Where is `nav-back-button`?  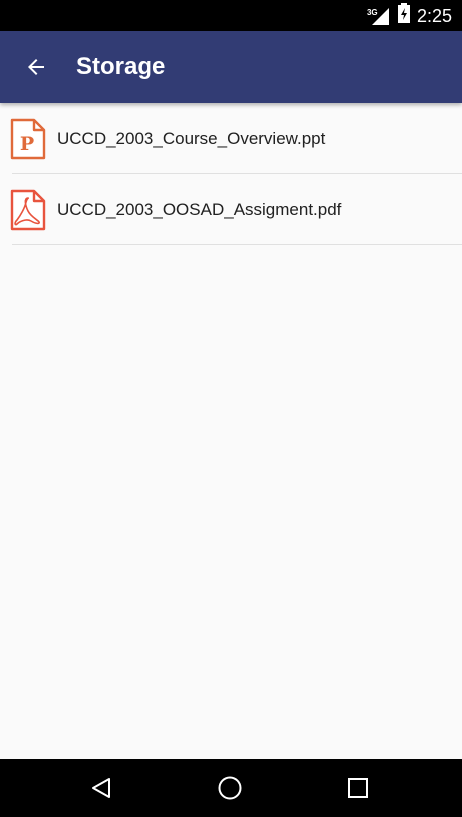
nav-back-button is located at coordinates (101, 788).